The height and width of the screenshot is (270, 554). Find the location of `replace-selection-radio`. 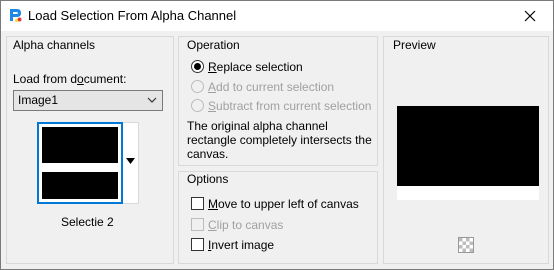

replace-selection-radio is located at coordinates (197, 66).